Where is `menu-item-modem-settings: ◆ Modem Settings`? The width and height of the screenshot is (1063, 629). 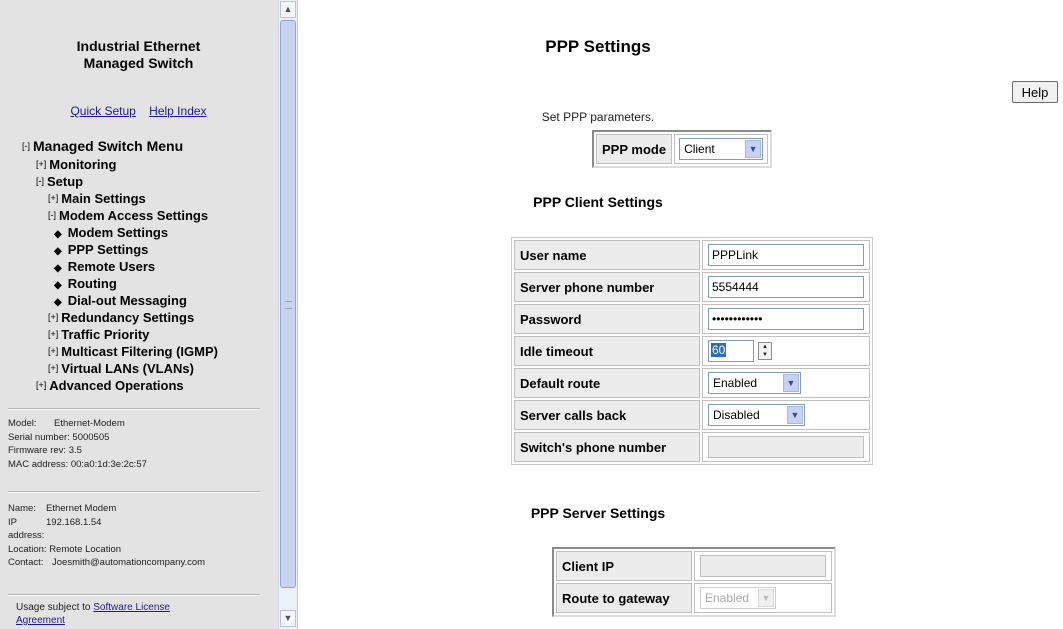 menu-item-modem-settings: ◆ Modem Settings is located at coordinates (120, 232).